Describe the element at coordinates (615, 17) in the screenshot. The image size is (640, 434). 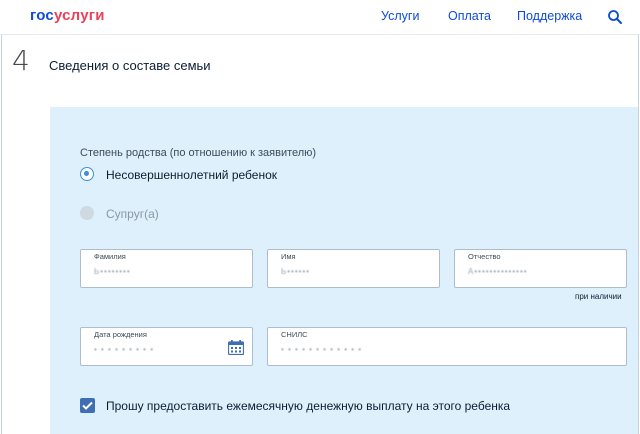
I see `search-icon` at that location.